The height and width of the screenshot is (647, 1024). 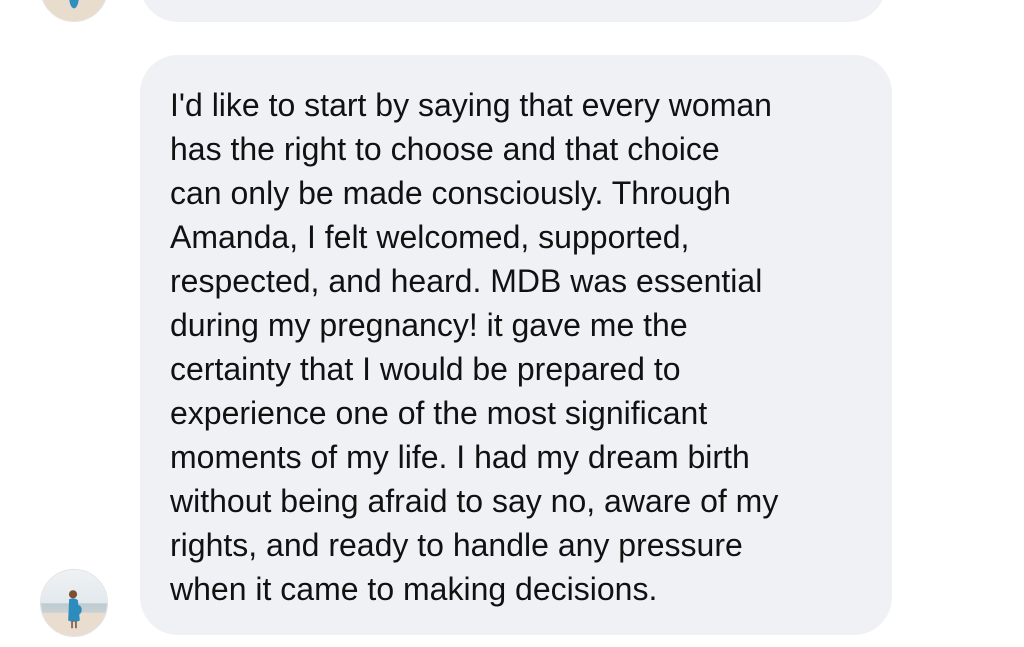 I want to click on message-line: certainty that I would be prepared to, so click(x=425, y=369).